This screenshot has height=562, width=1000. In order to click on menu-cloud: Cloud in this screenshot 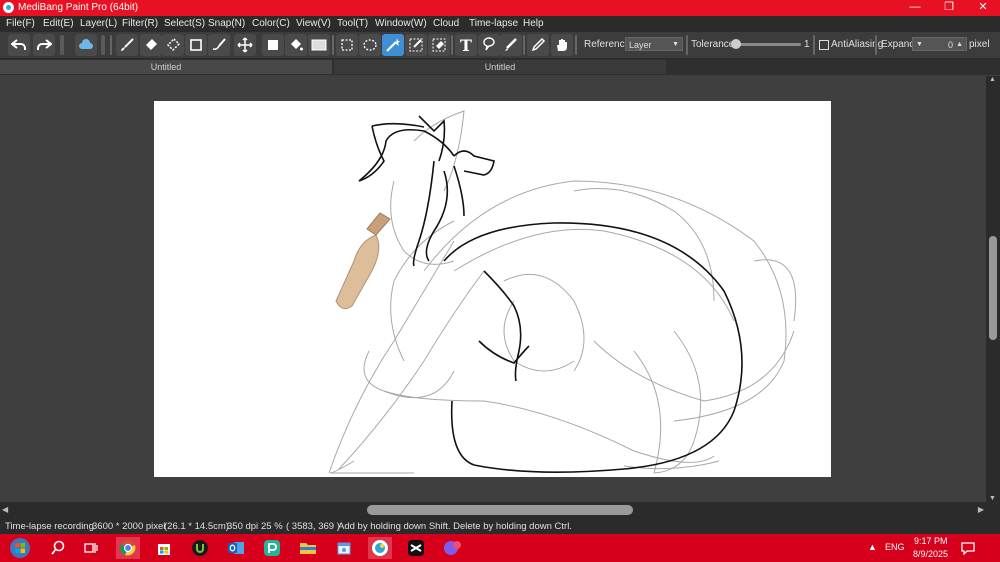, I will do `click(446, 23)`.